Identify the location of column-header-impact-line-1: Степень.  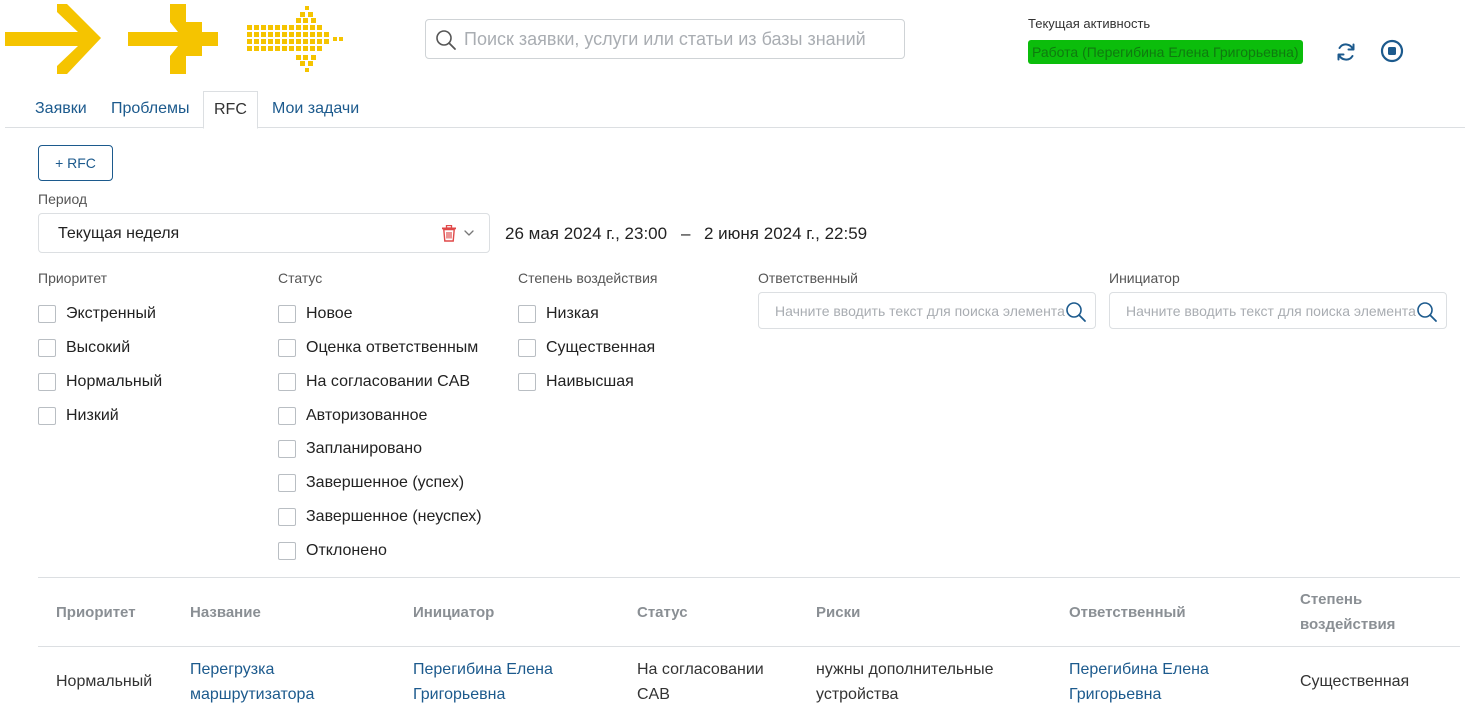
(1331, 599).